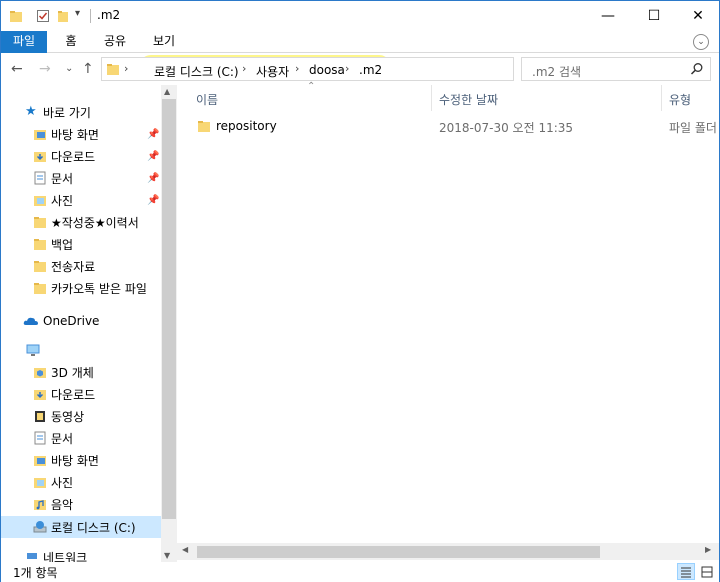 Image resolution: width=720 pixels, height=582 pixels. What do you see at coordinates (370, 70) in the screenshot?
I see `breadcrumb-m2: .m2` at bounding box center [370, 70].